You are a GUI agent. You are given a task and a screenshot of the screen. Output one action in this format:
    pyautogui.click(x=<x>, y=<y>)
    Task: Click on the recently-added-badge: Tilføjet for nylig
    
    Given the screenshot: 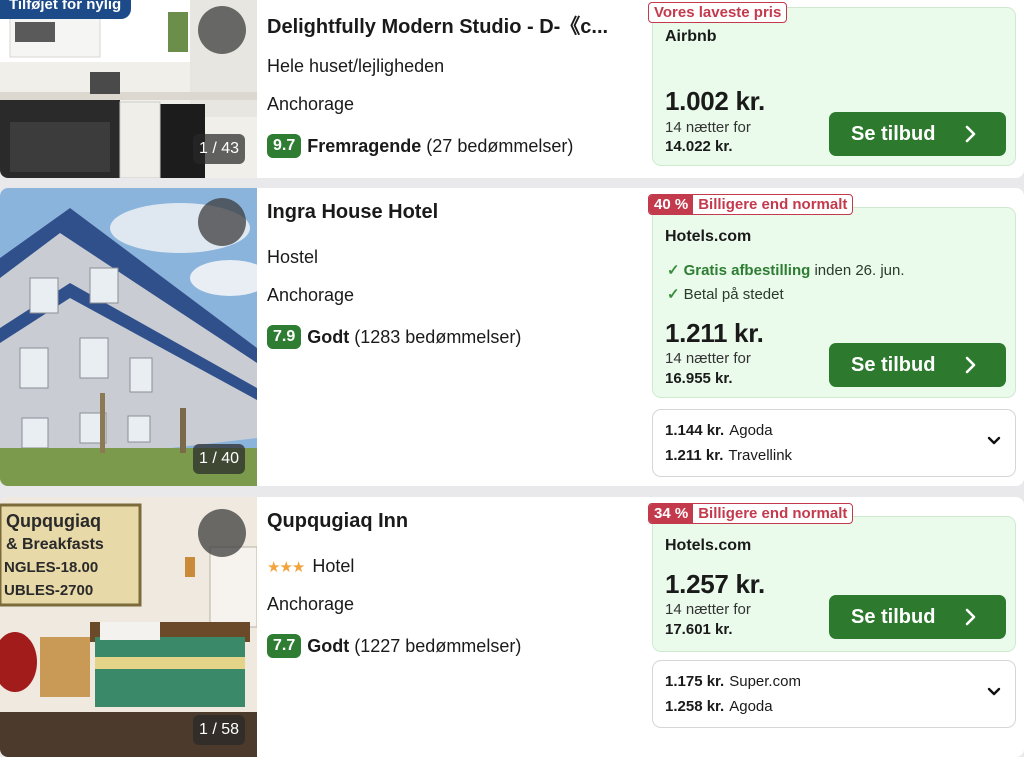 What is the action you would take?
    pyautogui.click(x=66, y=9)
    